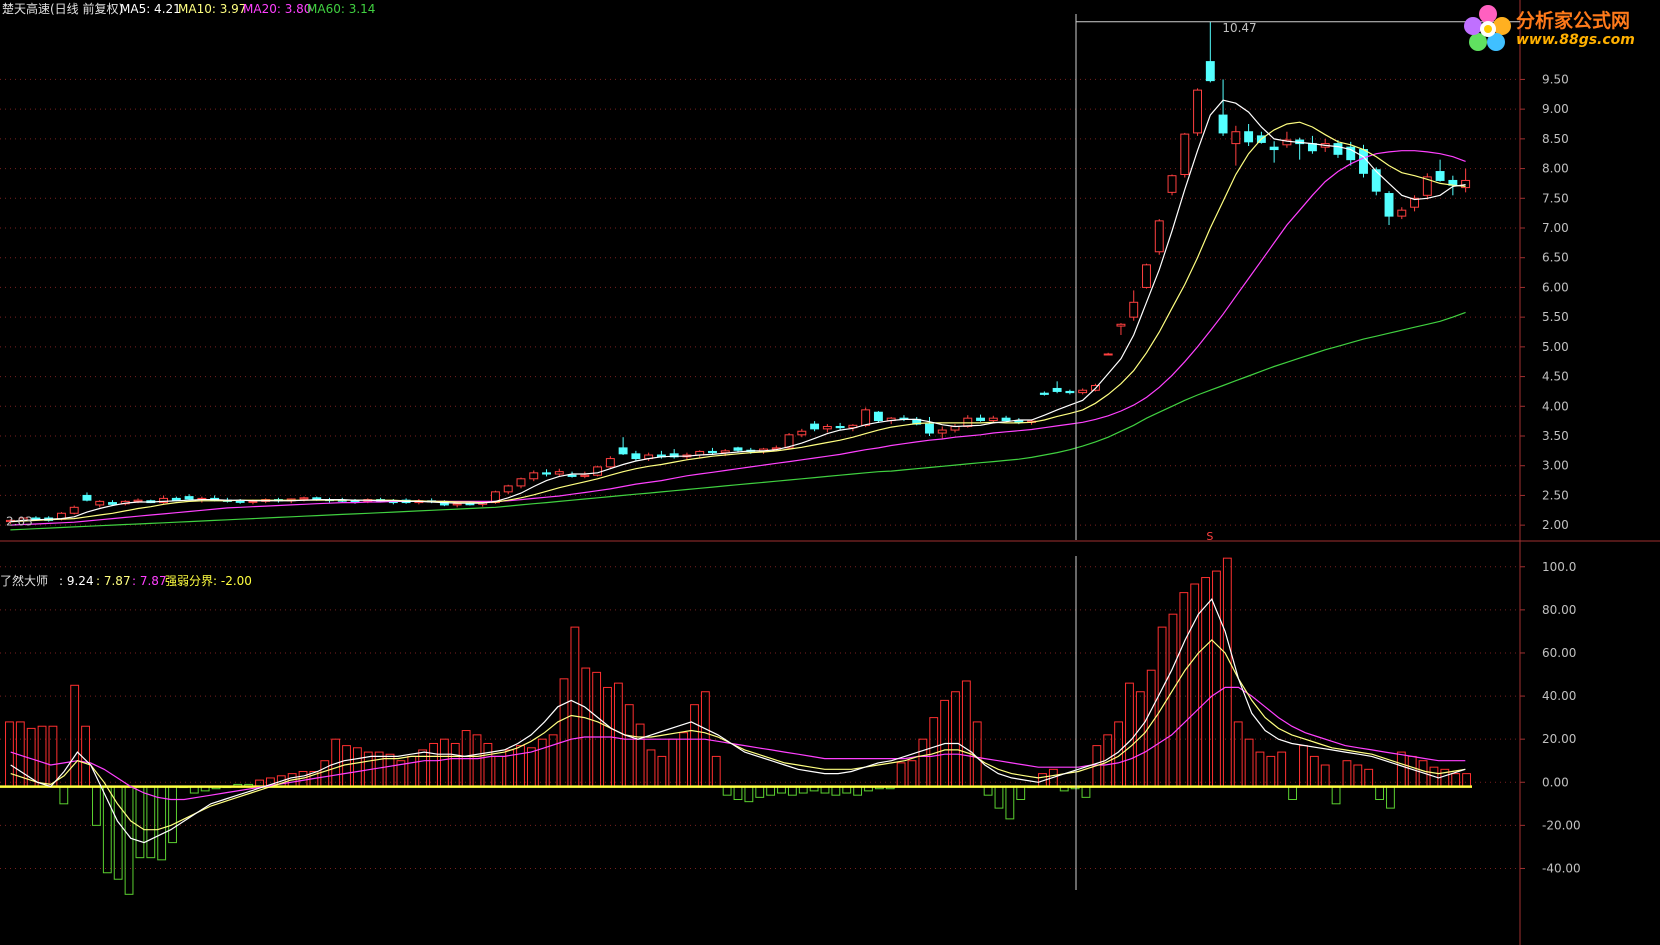 The image size is (1660, 945). I want to click on site-logo: 分析家公式网 www.88gs.com, so click(1557, 29).